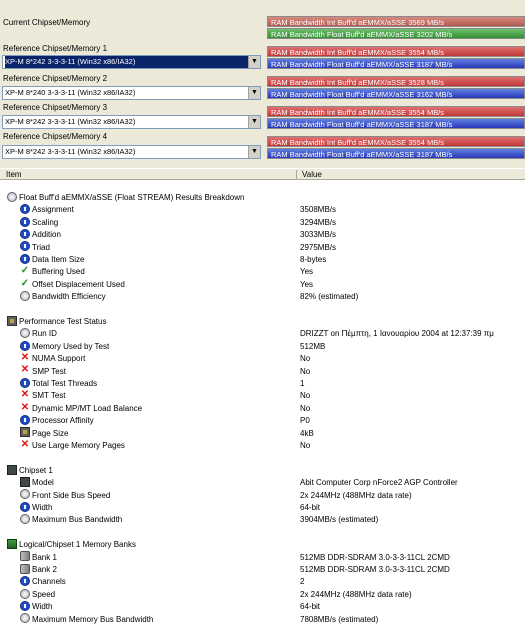 The image size is (525, 636). I want to click on row-value-cell: 2975MB/s, so click(318, 247).